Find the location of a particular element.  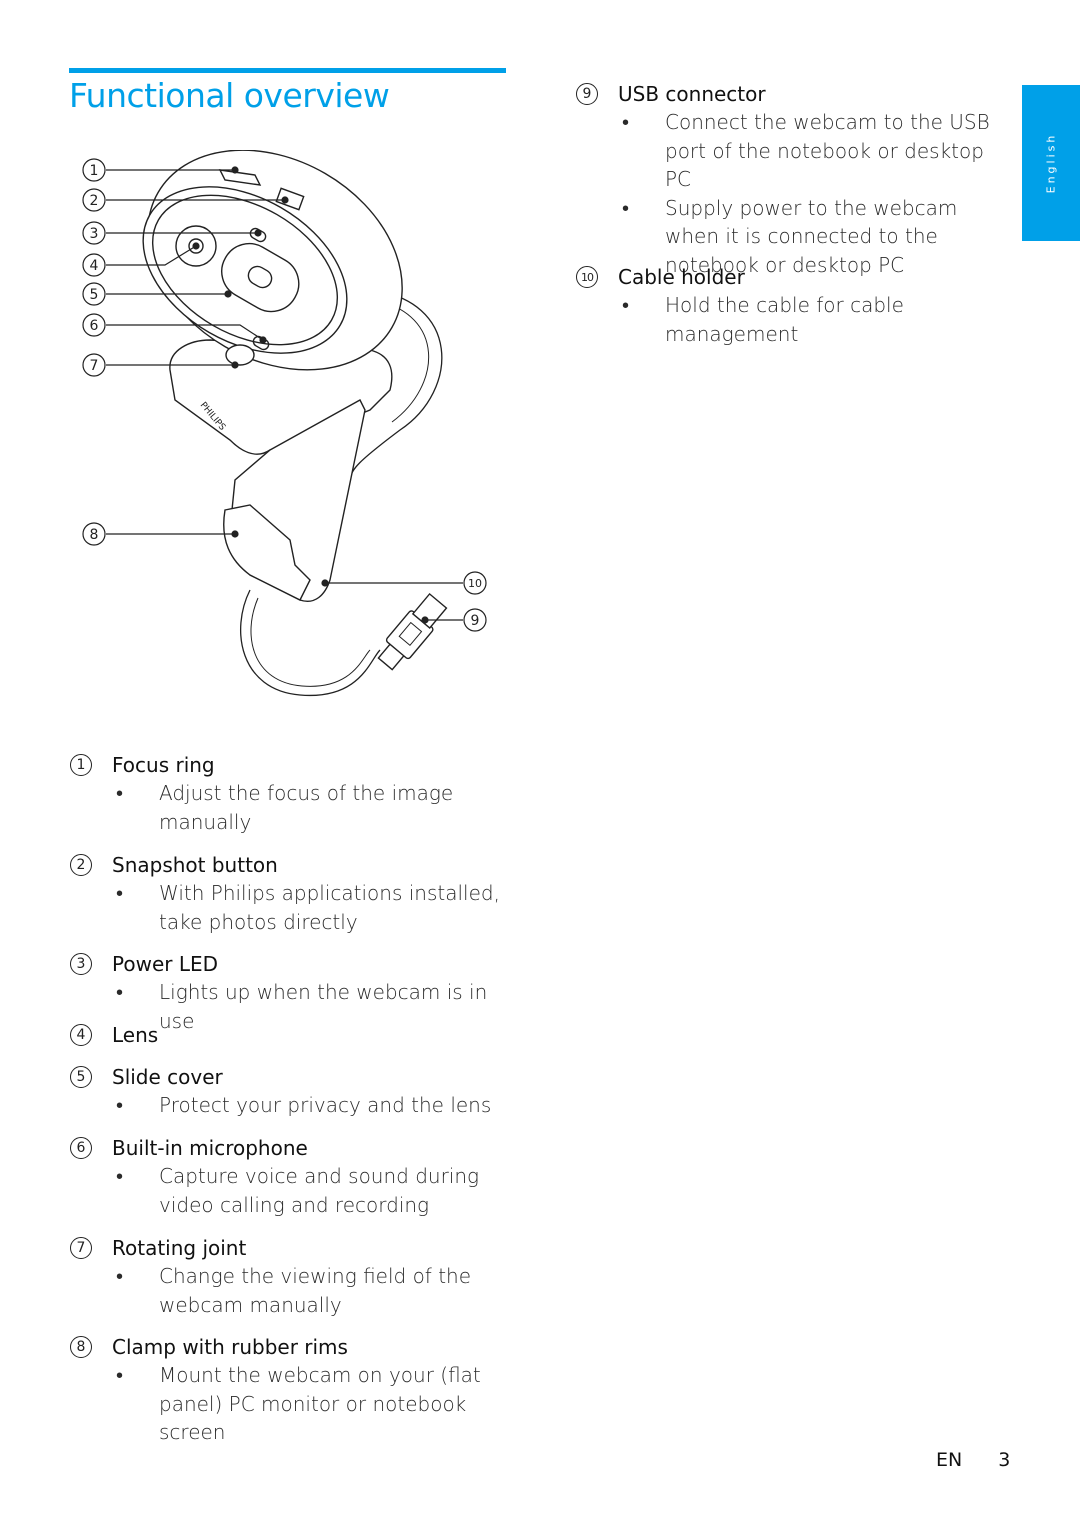

svg-text: 9 is located at coordinates (475, 621).